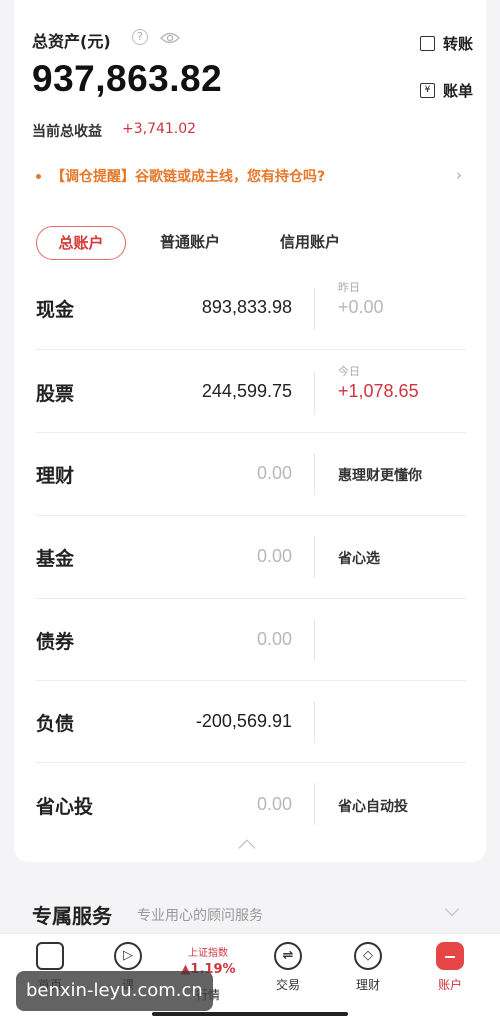 This screenshot has height=1025, width=500. I want to click on stock-row: 股票 244,599.75 今日 +1,078.65, so click(250, 391).